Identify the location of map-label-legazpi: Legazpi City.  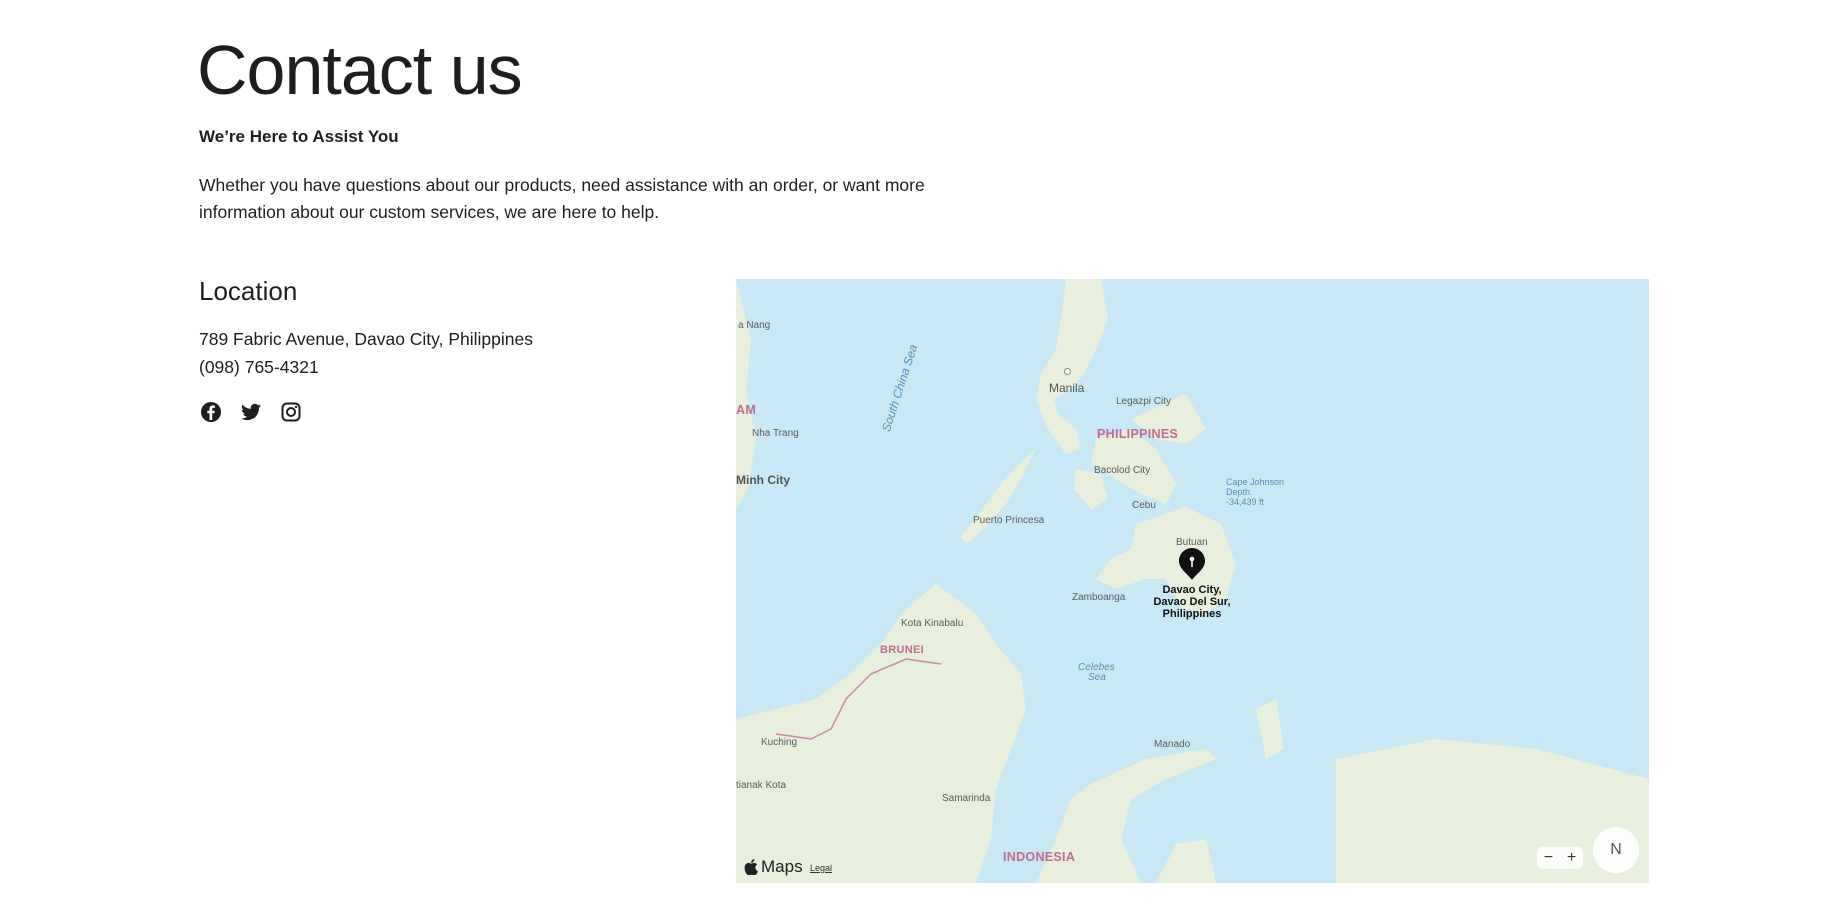
(1144, 401).